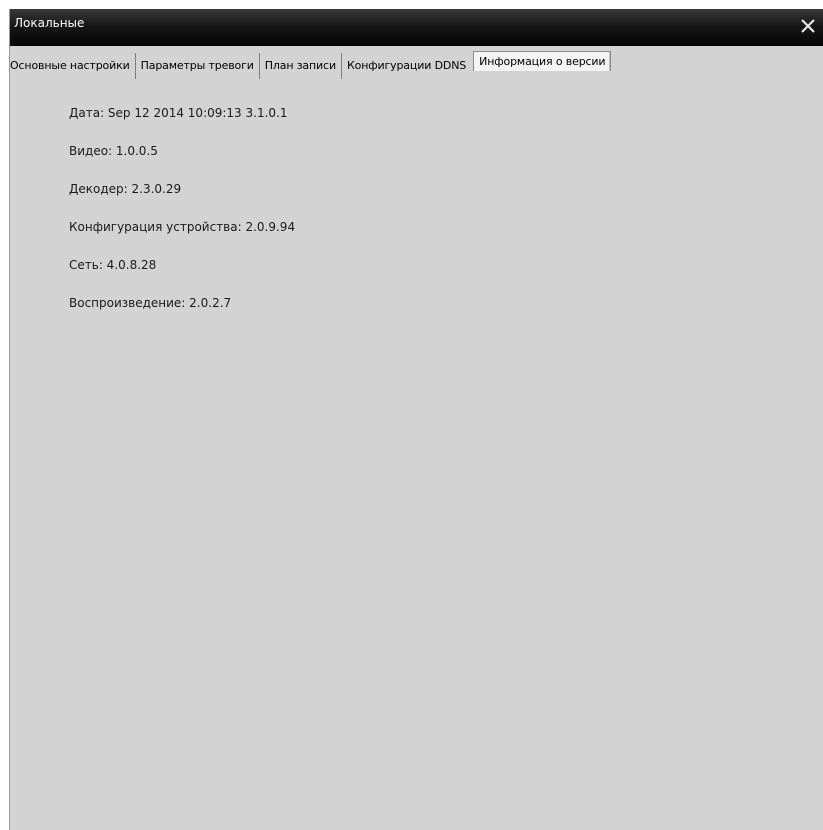  Describe the element at coordinates (73, 66) in the screenshot. I see `tab-basic-settings: Основные настройки` at that location.